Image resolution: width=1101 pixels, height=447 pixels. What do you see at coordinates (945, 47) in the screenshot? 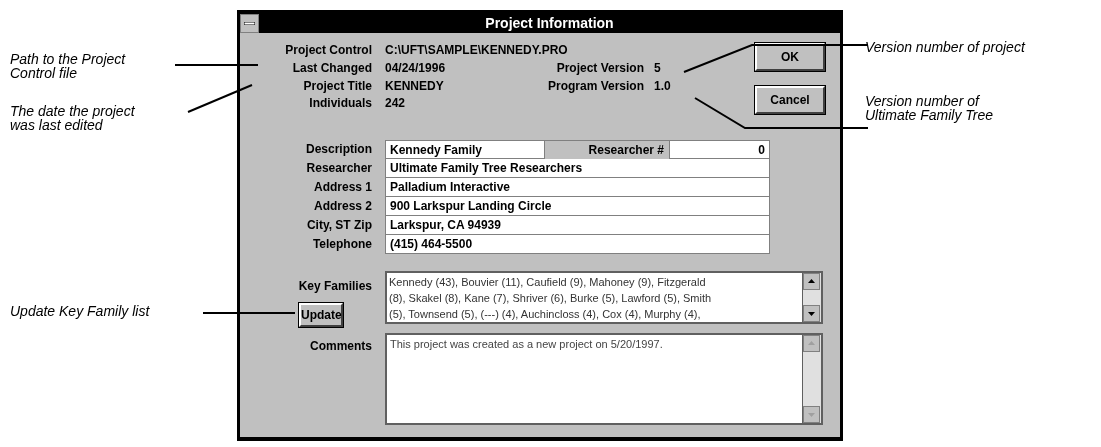
I see `callout-text: Version number of project` at bounding box center [945, 47].